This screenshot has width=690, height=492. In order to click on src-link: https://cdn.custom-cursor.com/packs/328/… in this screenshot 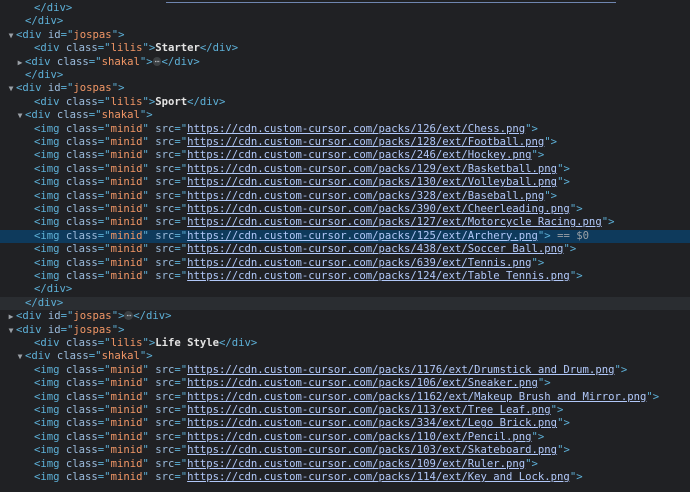, I will do `click(365, 196)`.